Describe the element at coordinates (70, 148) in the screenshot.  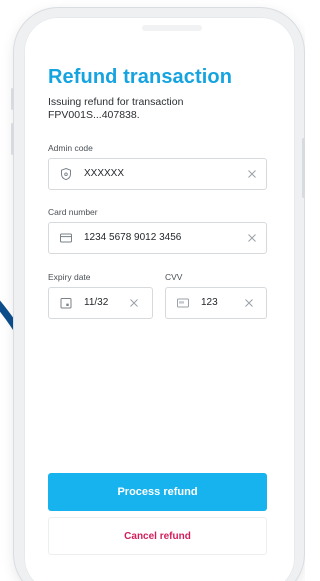
I see `admin-code-label: Admin code` at that location.